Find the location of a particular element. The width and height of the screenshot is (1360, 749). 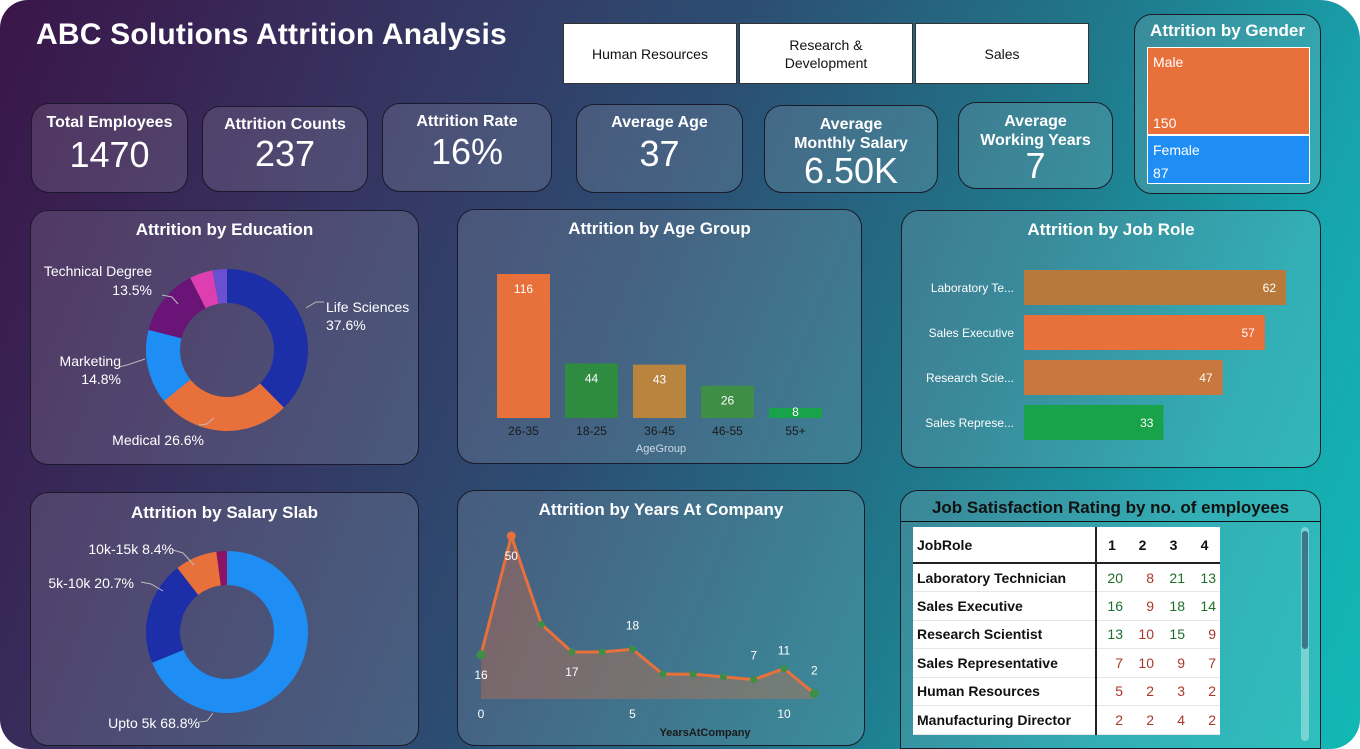

years-tick-label: 10 is located at coordinates (784, 714).